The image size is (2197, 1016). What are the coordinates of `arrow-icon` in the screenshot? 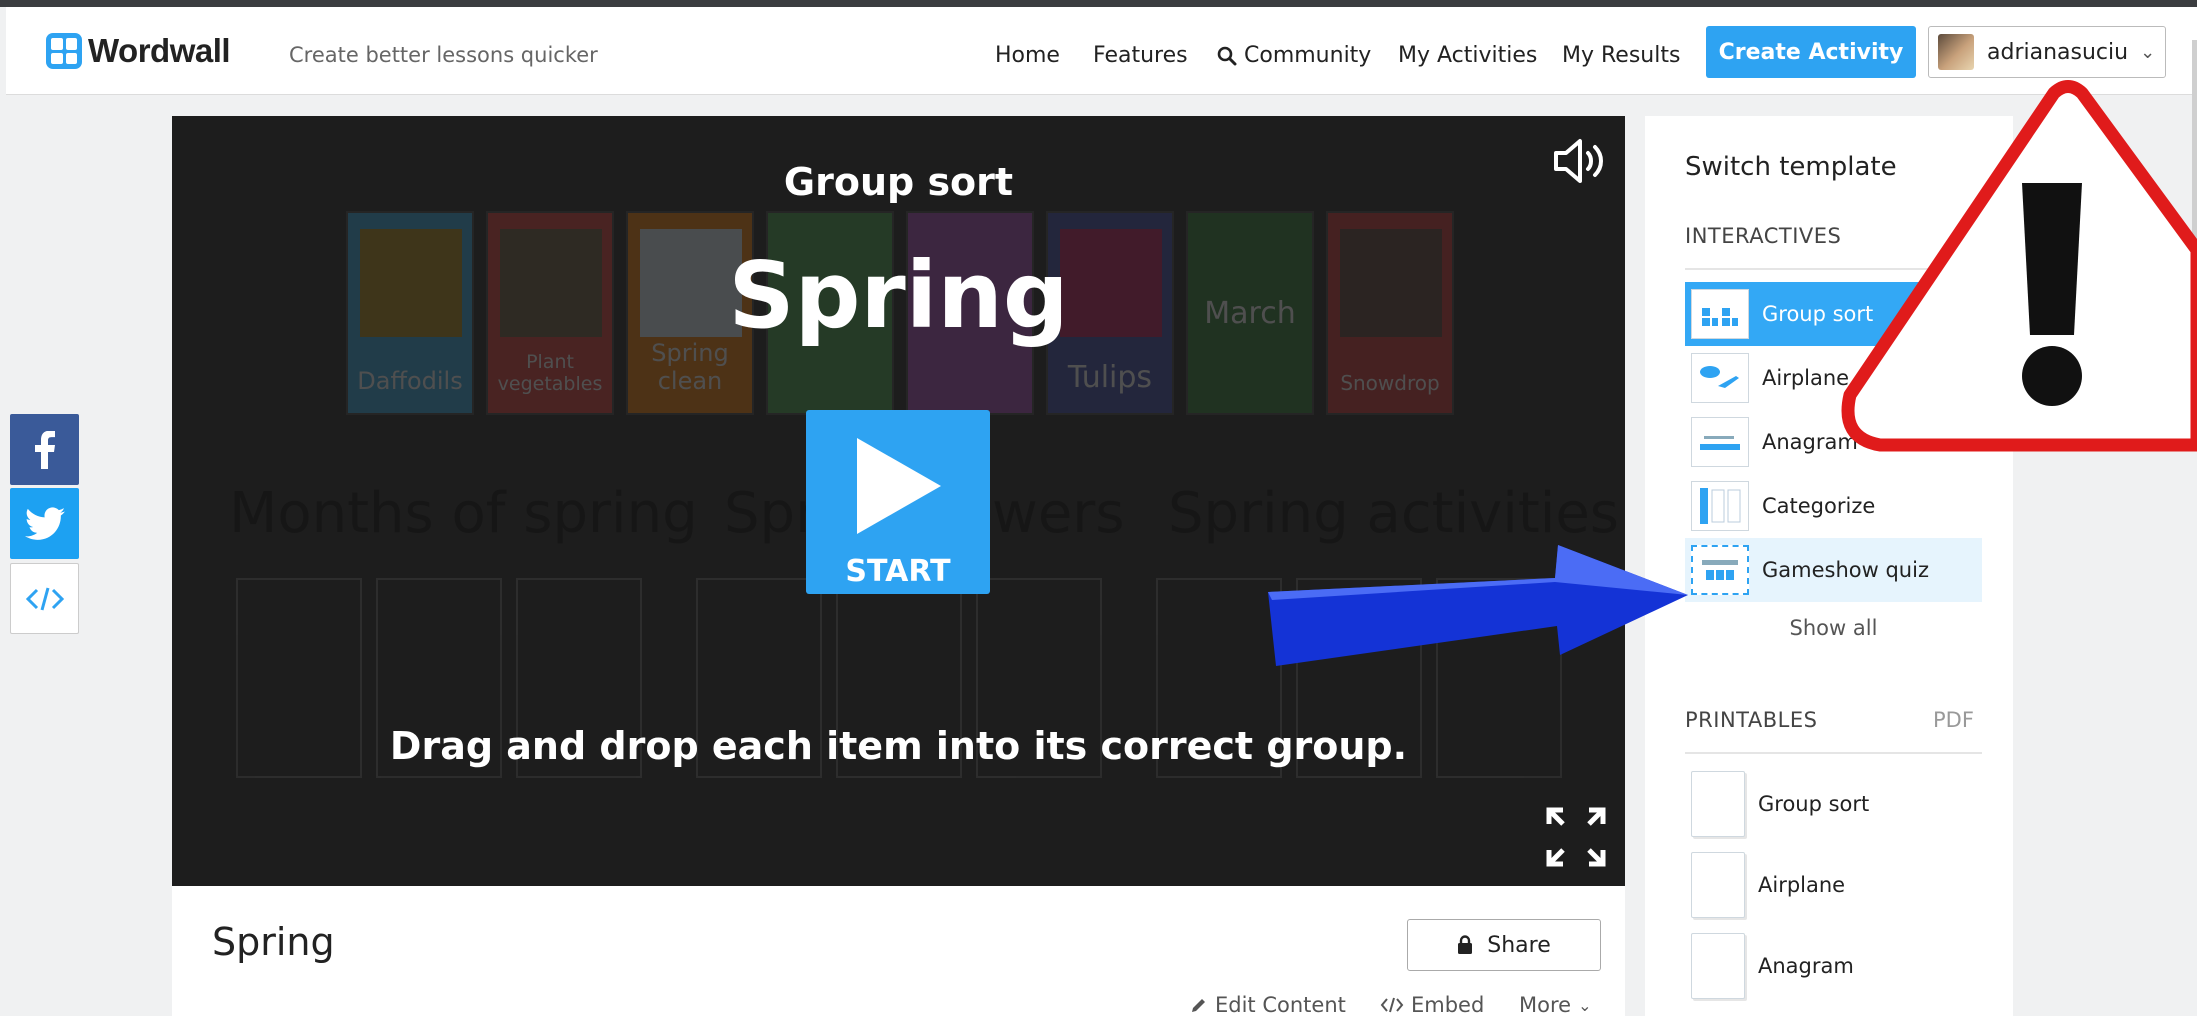 It's located at (1478, 605).